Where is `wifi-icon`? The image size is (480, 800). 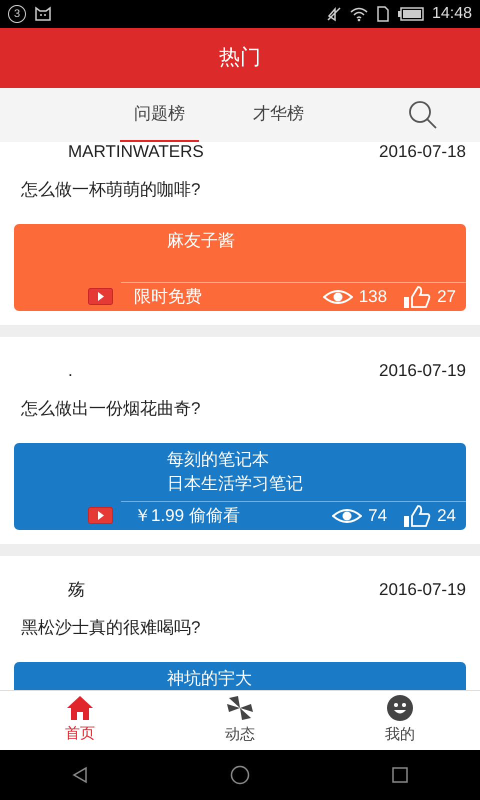 wifi-icon is located at coordinates (359, 14).